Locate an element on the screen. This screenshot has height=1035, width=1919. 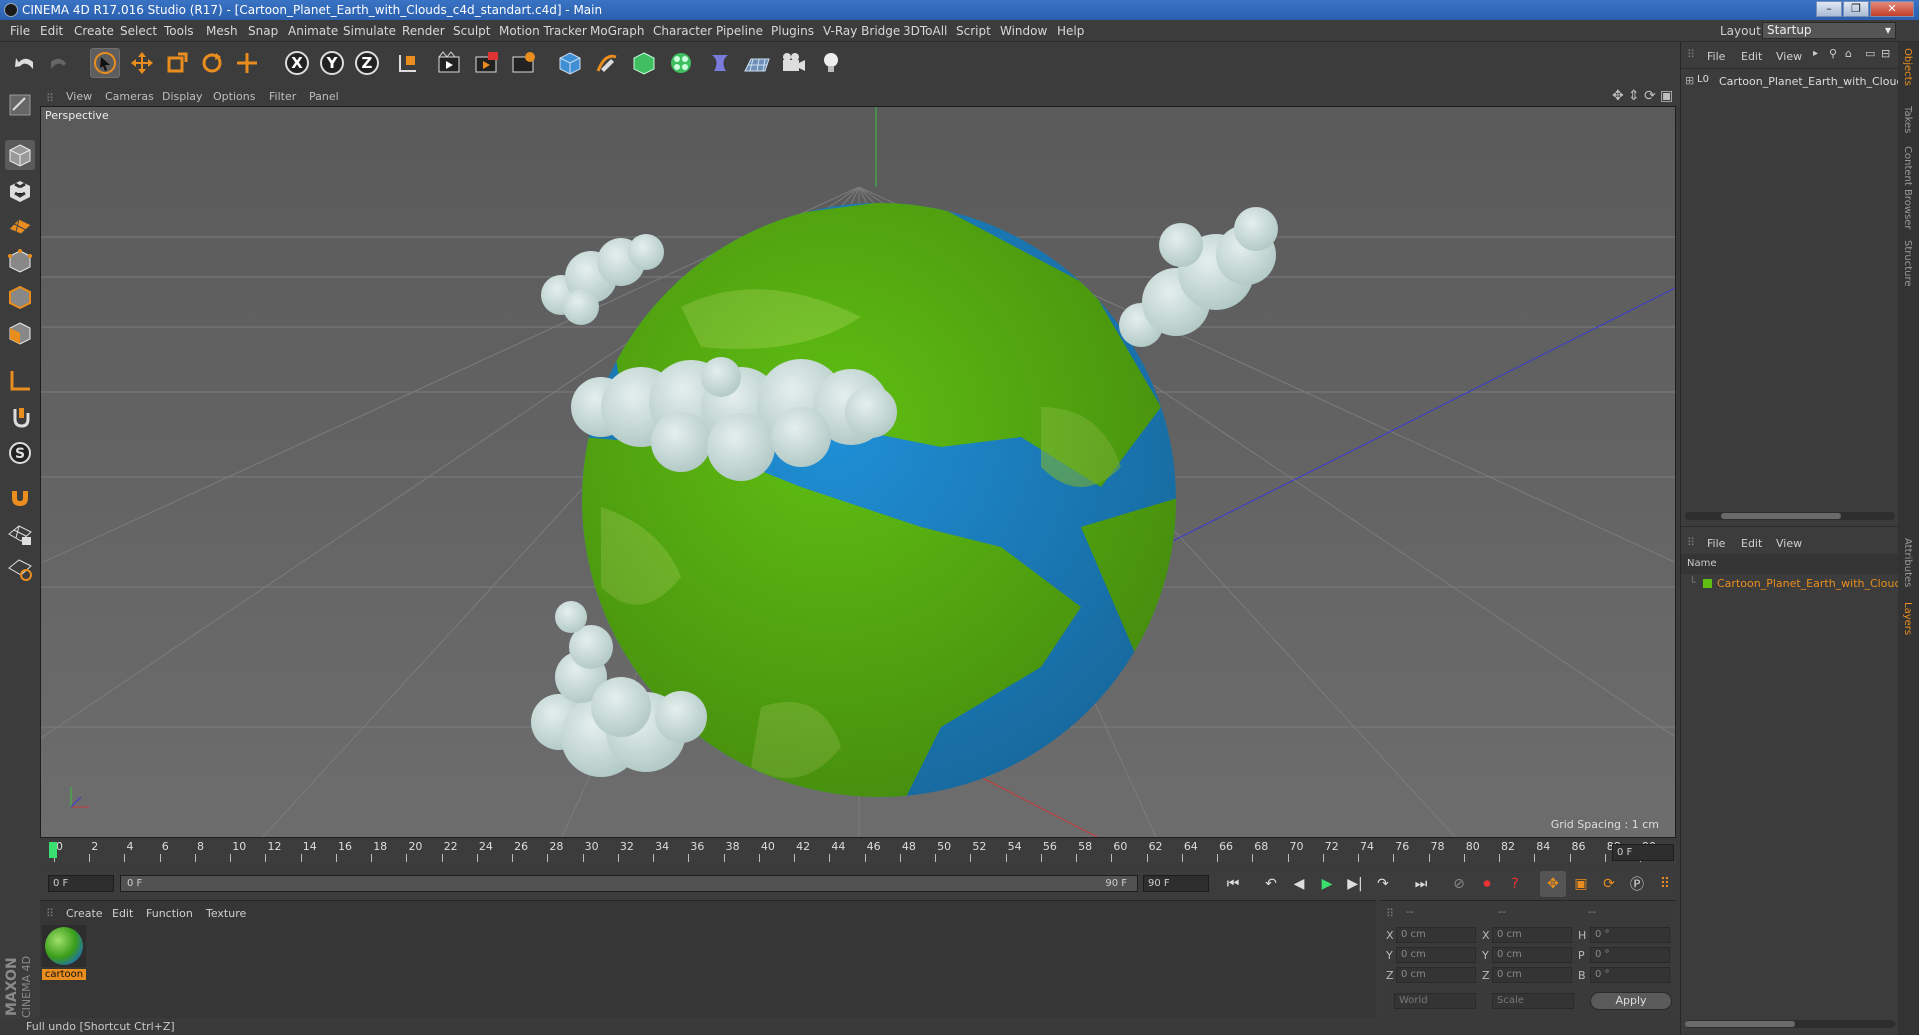
home-icon: ⌂ is located at coordinates (1848, 53).